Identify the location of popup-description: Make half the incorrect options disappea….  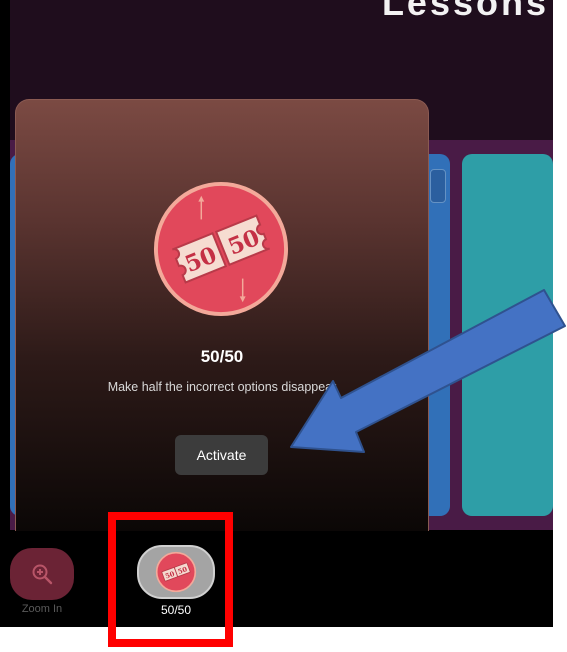
(222, 387).